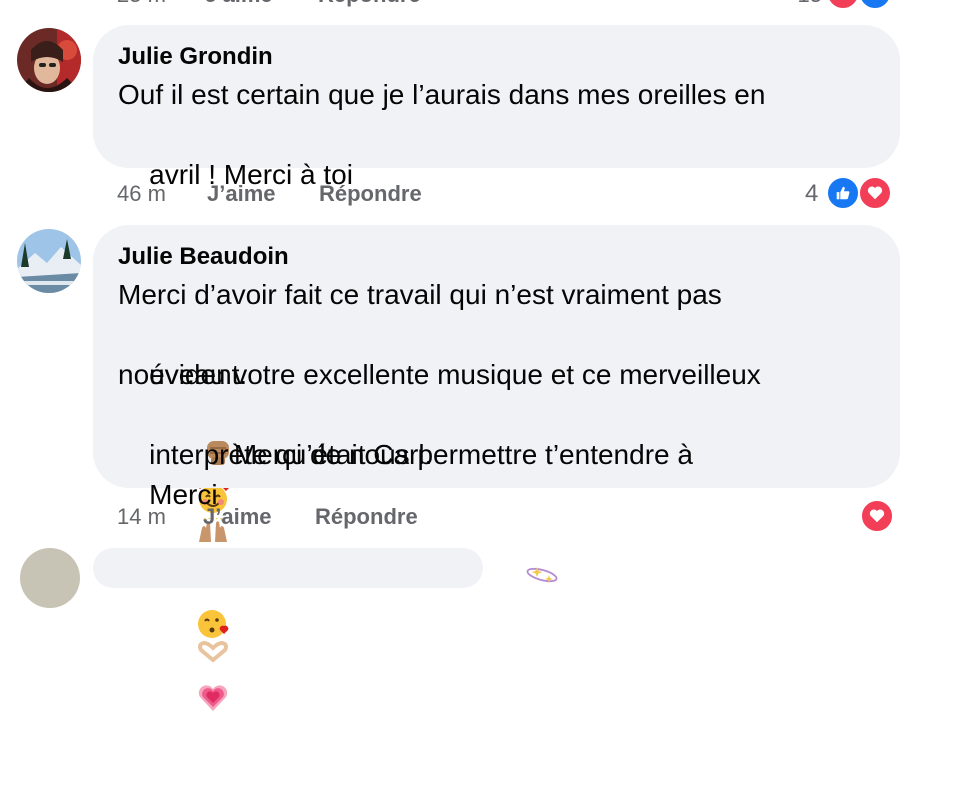 Image resolution: width=962 pixels, height=805 pixels. I want to click on comment-author: Julie Beaudoin, so click(203, 257).